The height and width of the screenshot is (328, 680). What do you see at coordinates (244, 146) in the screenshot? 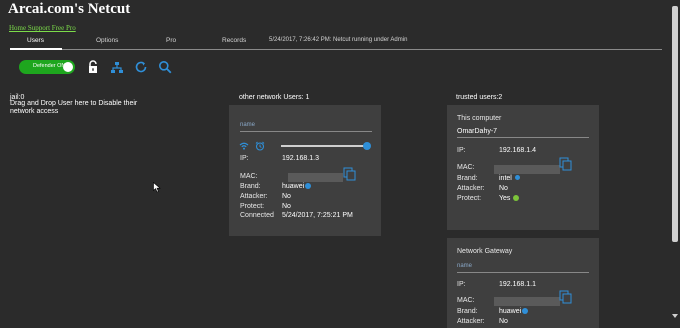
I see `wifi-icon` at bounding box center [244, 146].